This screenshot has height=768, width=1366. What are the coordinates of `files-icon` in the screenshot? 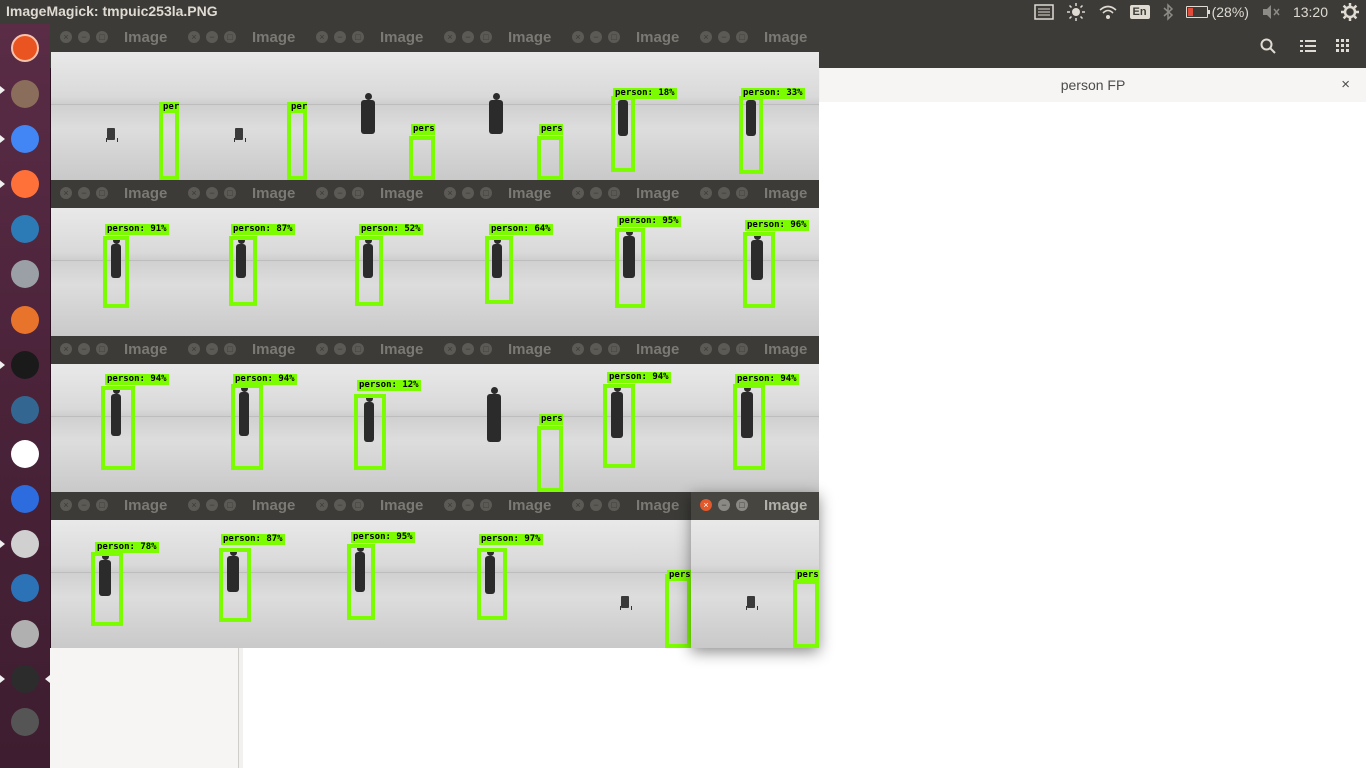 It's located at (25, 94).